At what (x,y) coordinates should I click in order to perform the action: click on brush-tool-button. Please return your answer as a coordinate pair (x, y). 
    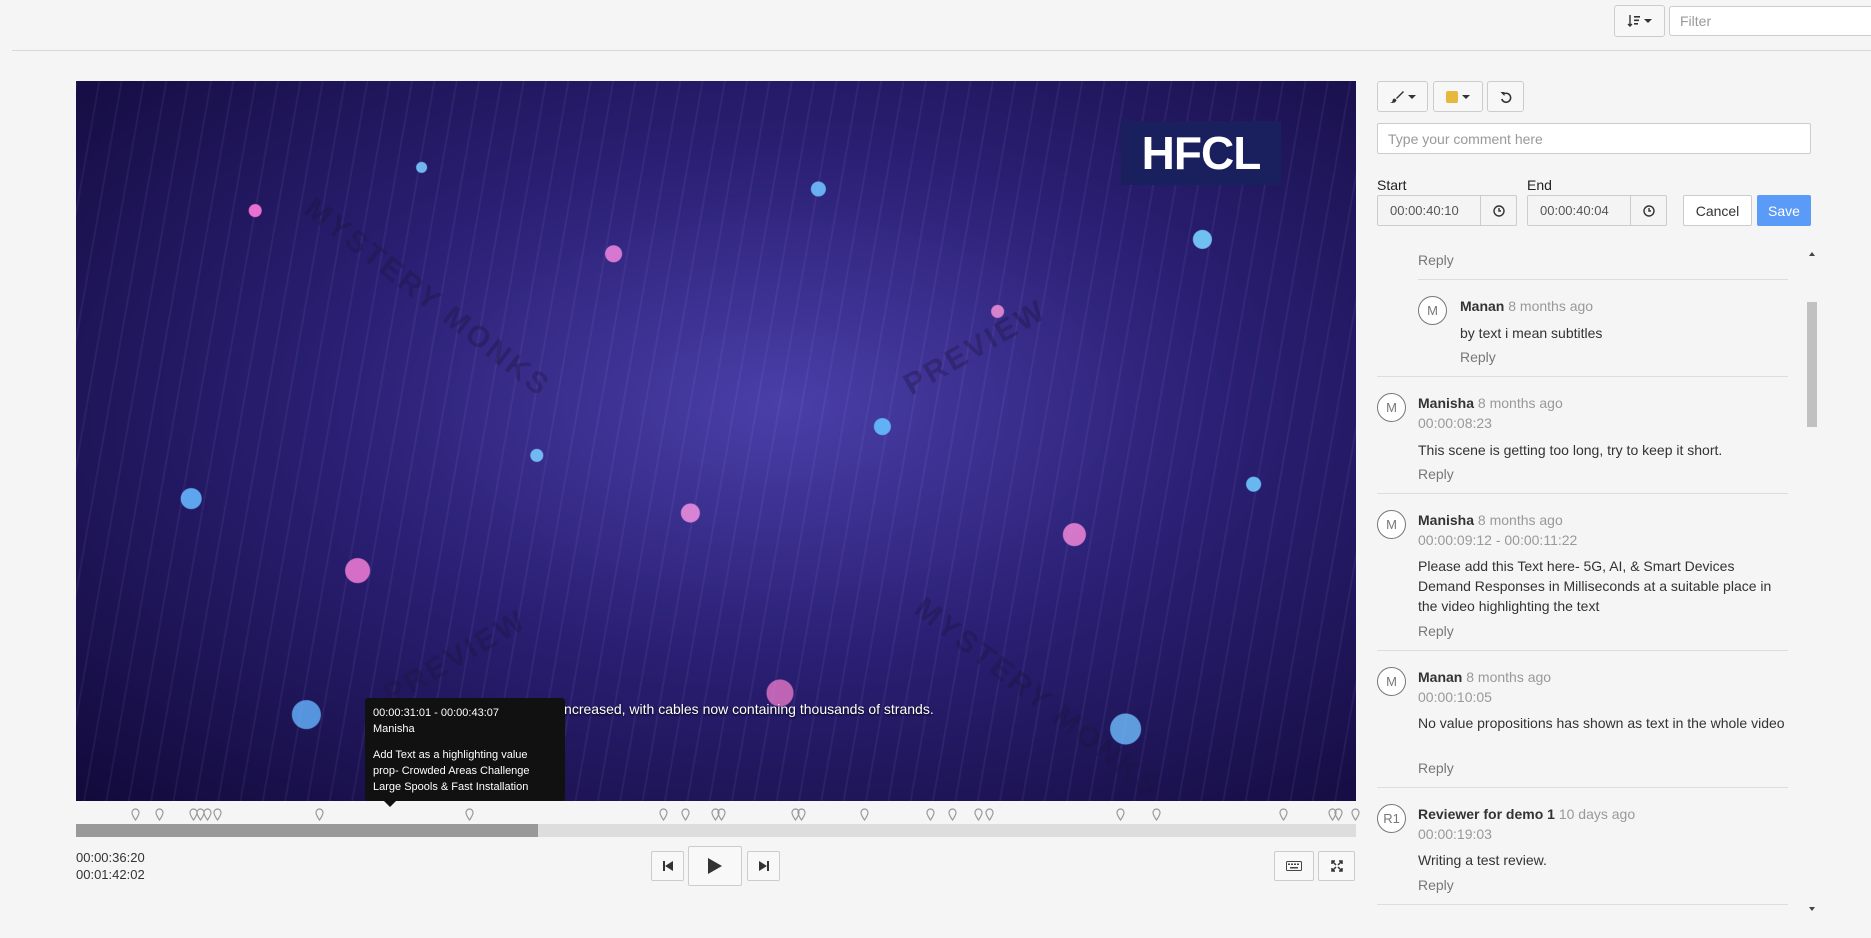
    Looking at the image, I should click on (1402, 96).